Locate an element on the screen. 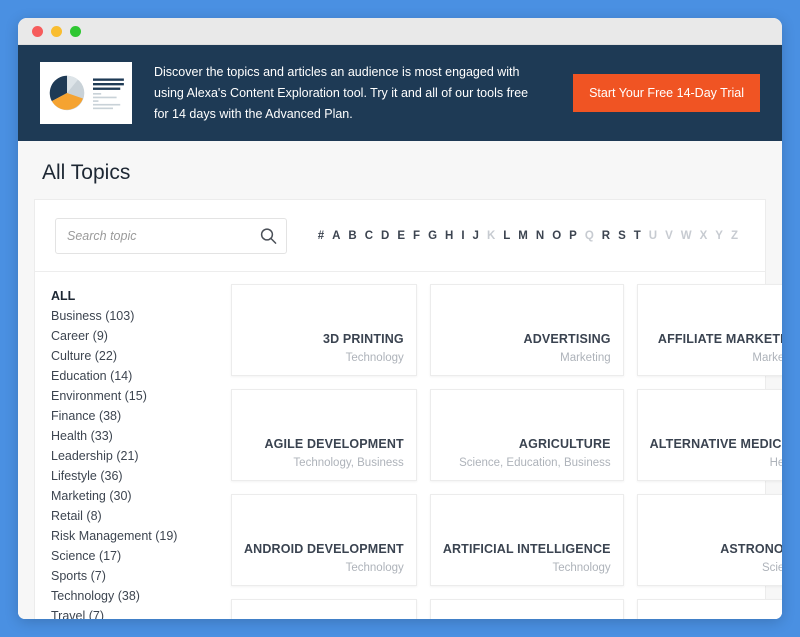  alpha-filter-o: O is located at coordinates (556, 236).